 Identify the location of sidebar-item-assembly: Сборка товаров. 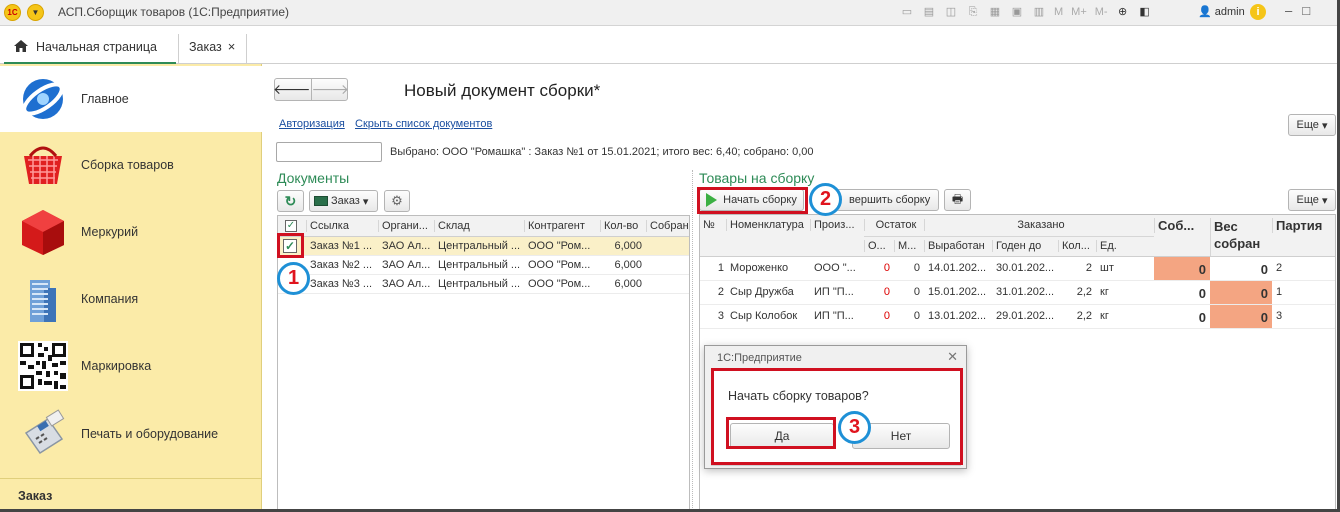
(131, 165).